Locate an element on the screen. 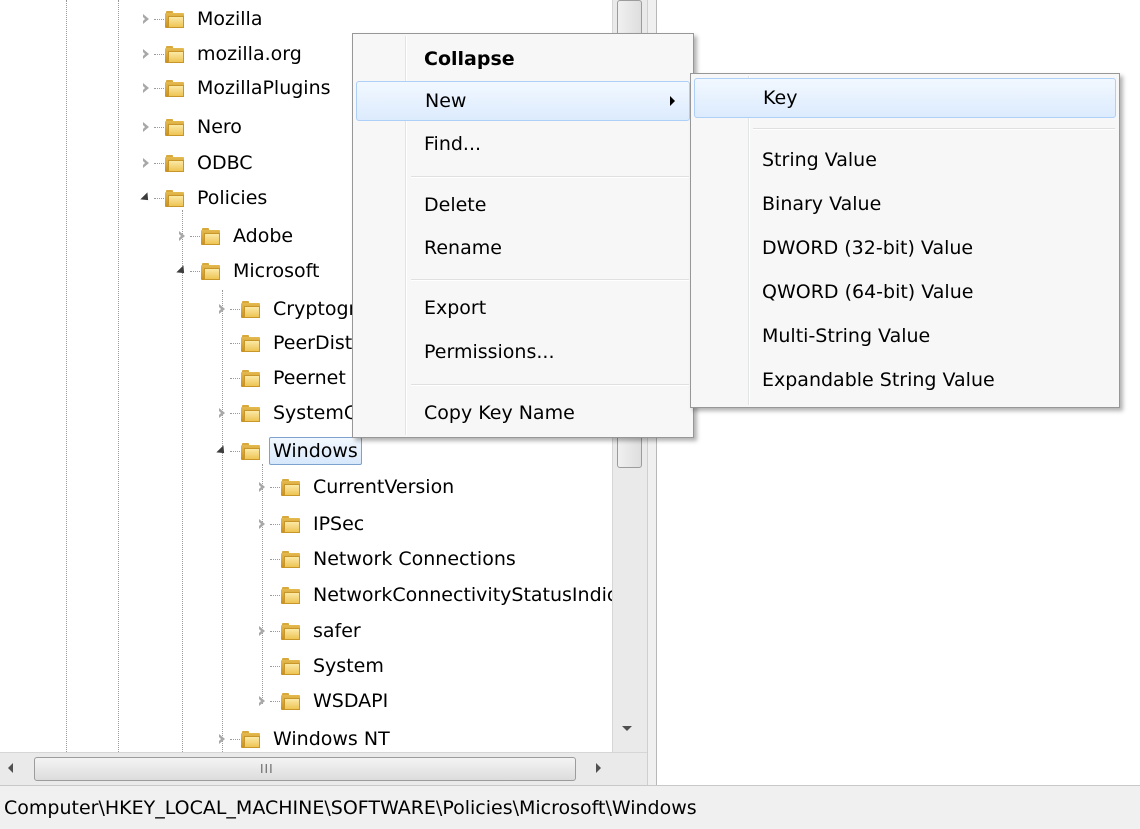 This screenshot has width=1140, height=829. tree-item-ipsec: IPSec is located at coordinates (312, 524).